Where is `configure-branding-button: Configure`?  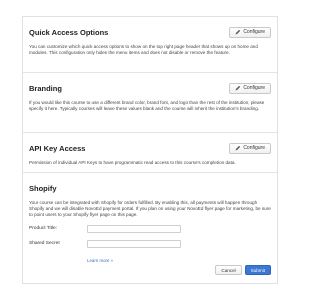
configure-branding-button: Configure is located at coordinates (250, 88).